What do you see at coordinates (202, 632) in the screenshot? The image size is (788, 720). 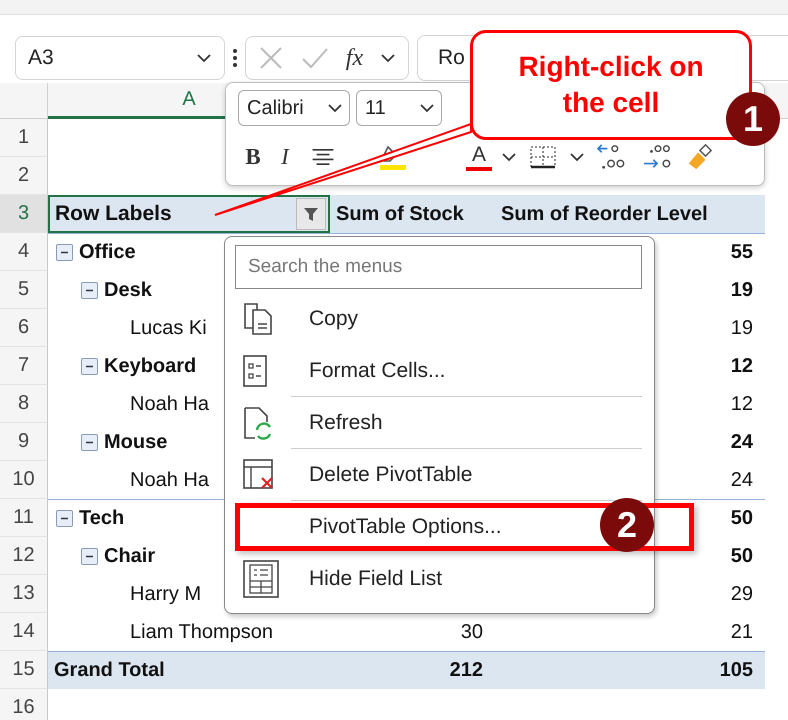 I see `row-label: Liam Thompson` at bounding box center [202, 632].